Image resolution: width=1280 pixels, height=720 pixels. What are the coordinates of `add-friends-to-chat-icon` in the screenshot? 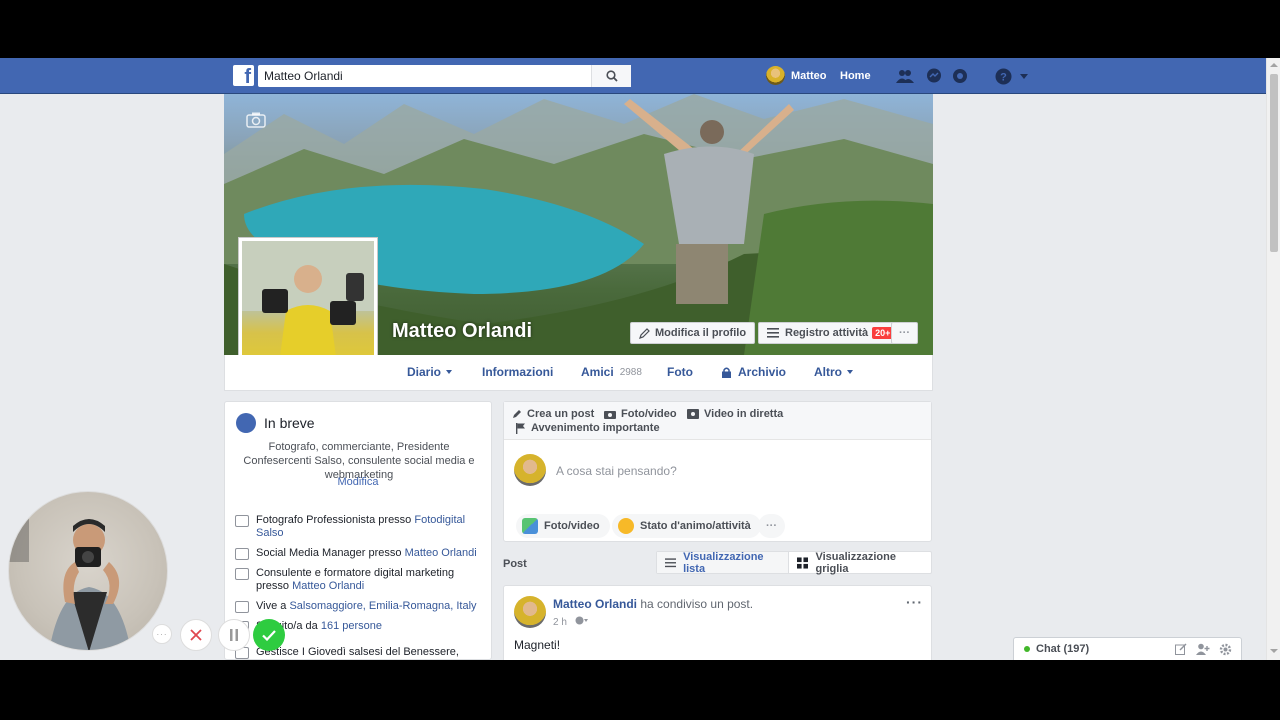 It's located at (1203, 650).